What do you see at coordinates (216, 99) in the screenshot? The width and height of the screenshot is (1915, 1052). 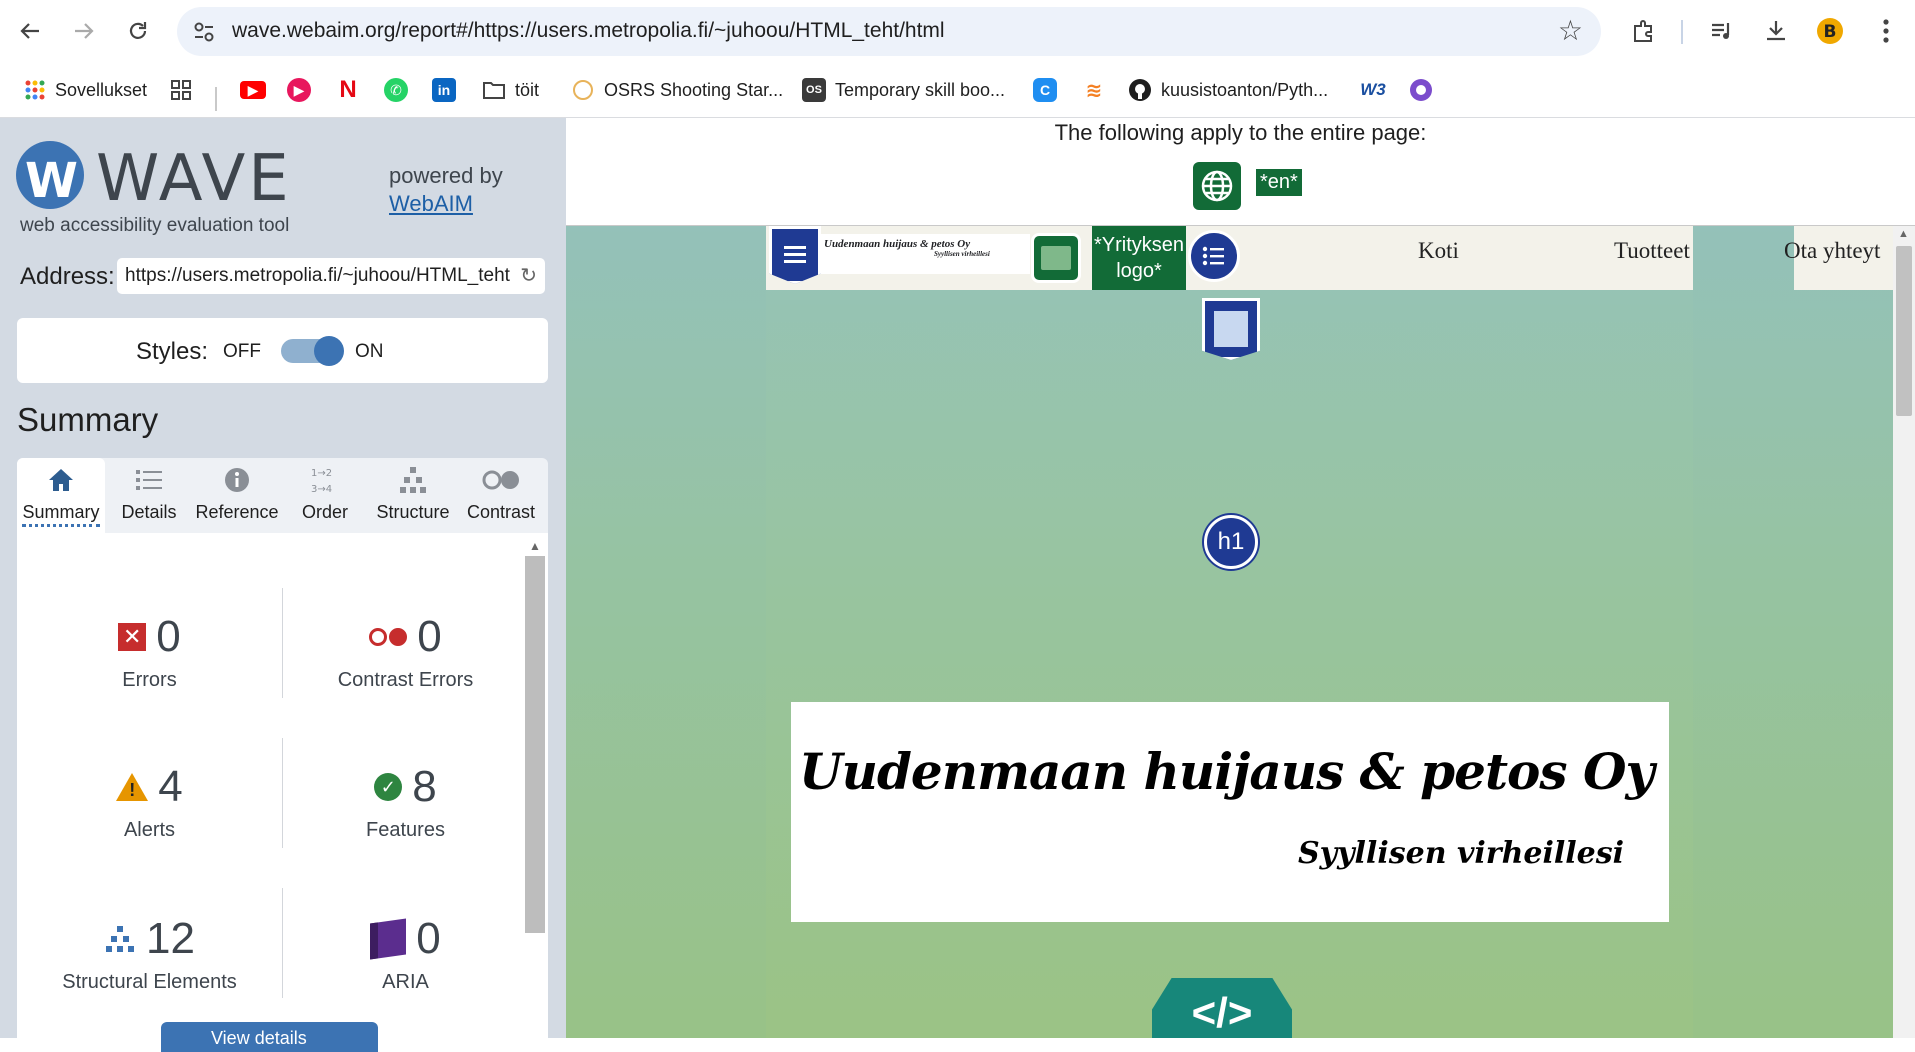 I see `bookmark-separator` at bounding box center [216, 99].